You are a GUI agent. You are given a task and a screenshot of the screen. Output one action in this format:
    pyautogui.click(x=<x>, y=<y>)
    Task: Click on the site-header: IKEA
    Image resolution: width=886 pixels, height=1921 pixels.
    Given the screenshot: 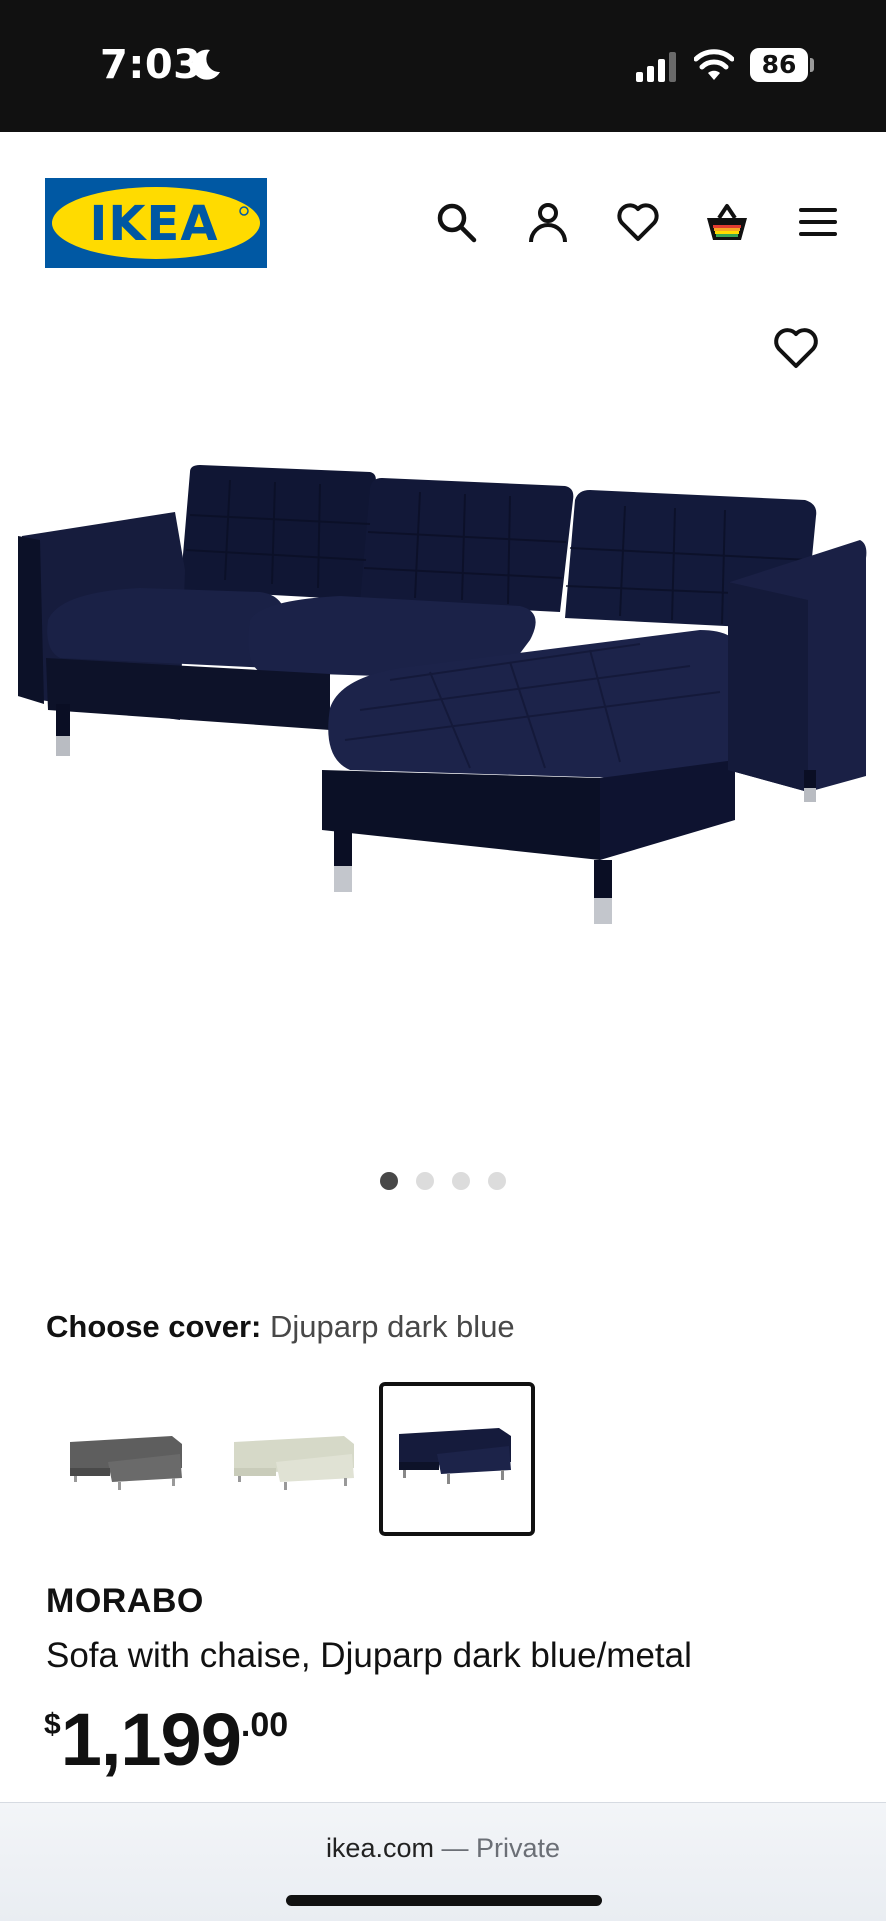 What is the action you would take?
    pyautogui.click(x=443, y=212)
    